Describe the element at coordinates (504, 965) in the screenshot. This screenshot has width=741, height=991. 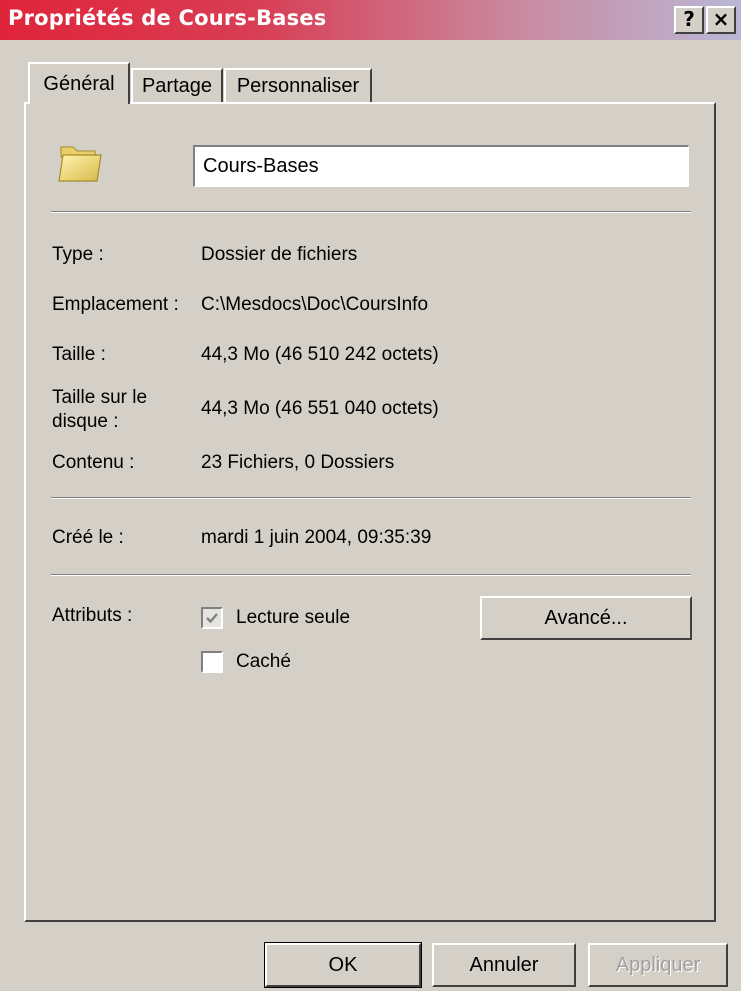
I see `cancel-button: Annuler` at that location.